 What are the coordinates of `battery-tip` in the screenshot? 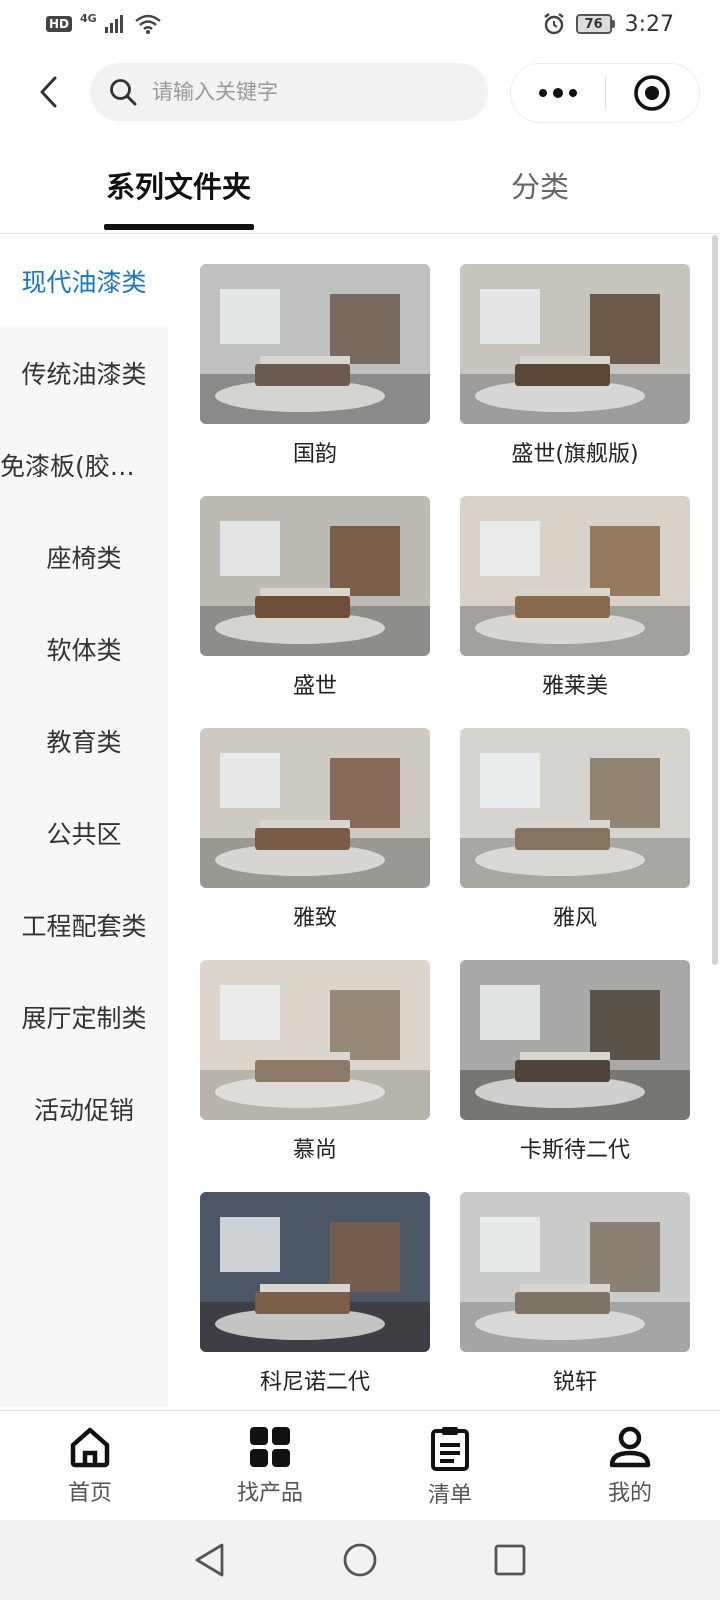 It's located at (613, 24).